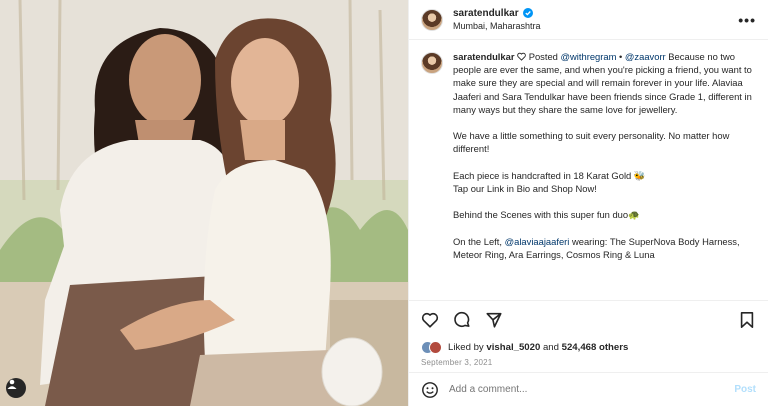  I want to click on more-options-button: •••, so click(747, 20).